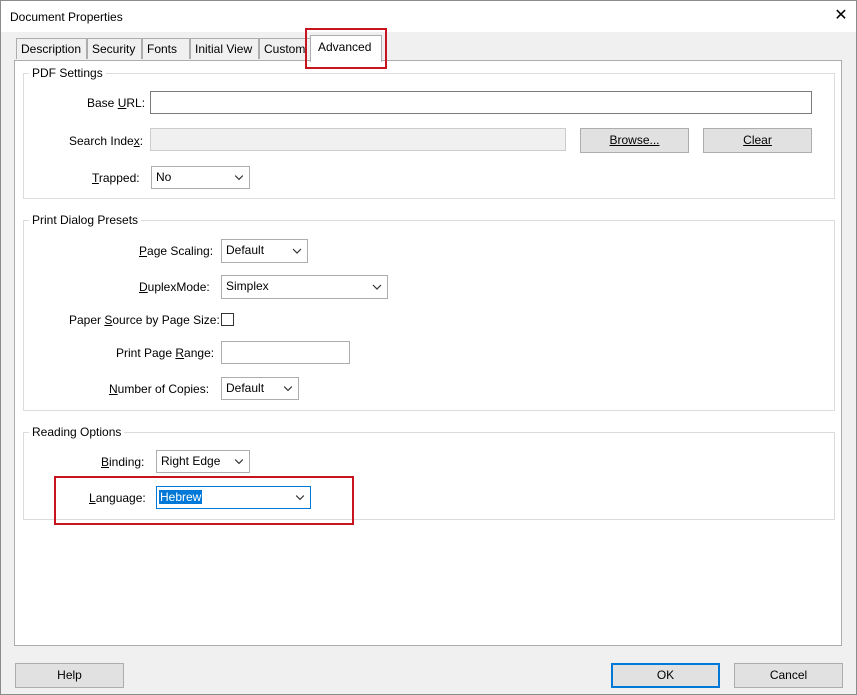  Describe the element at coordinates (164, 177) in the screenshot. I see `trapped-value: No` at that location.